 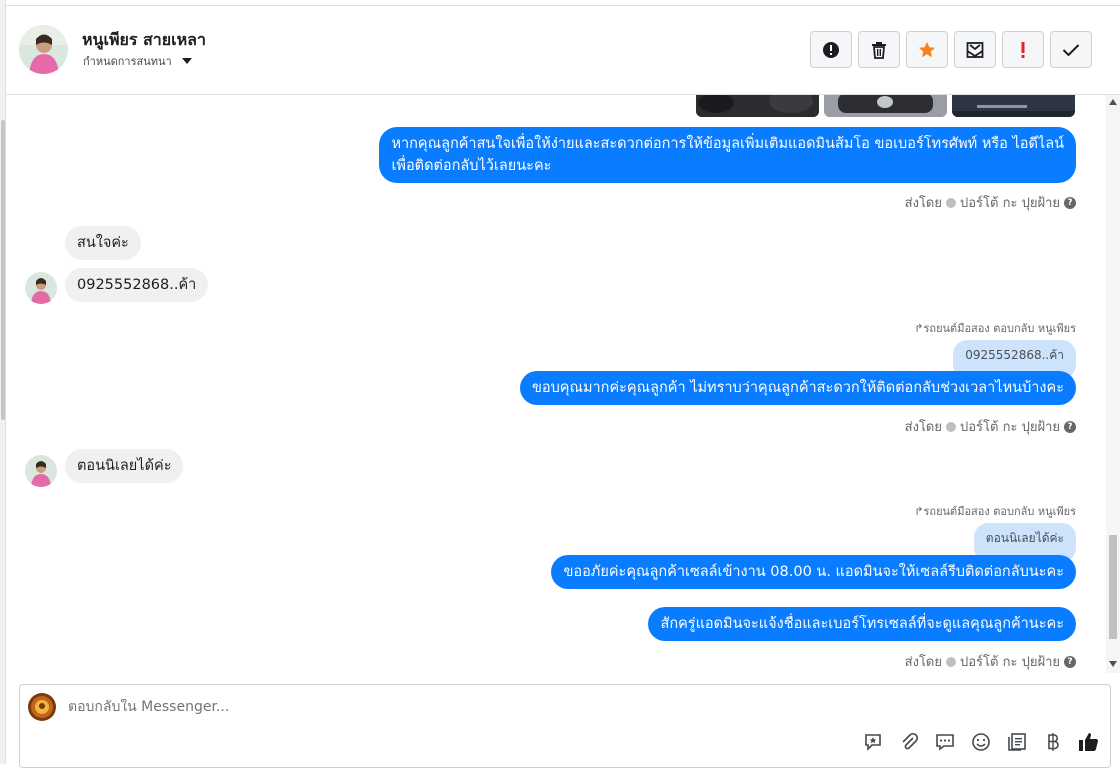 What do you see at coordinates (471, 166) in the screenshot?
I see `message-text-line: เพื่อติดต่อกลับไว้เลยนะคะ` at bounding box center [471, 166].